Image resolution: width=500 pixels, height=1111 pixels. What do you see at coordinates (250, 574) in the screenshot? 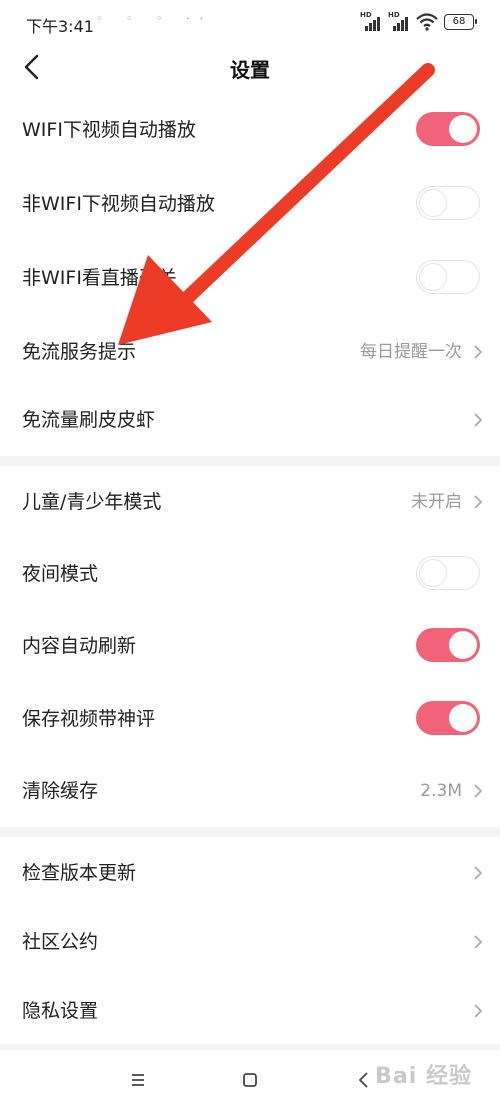
I see `setting-row-night-mode: 夜间模式` at bounding box center [250, 574].